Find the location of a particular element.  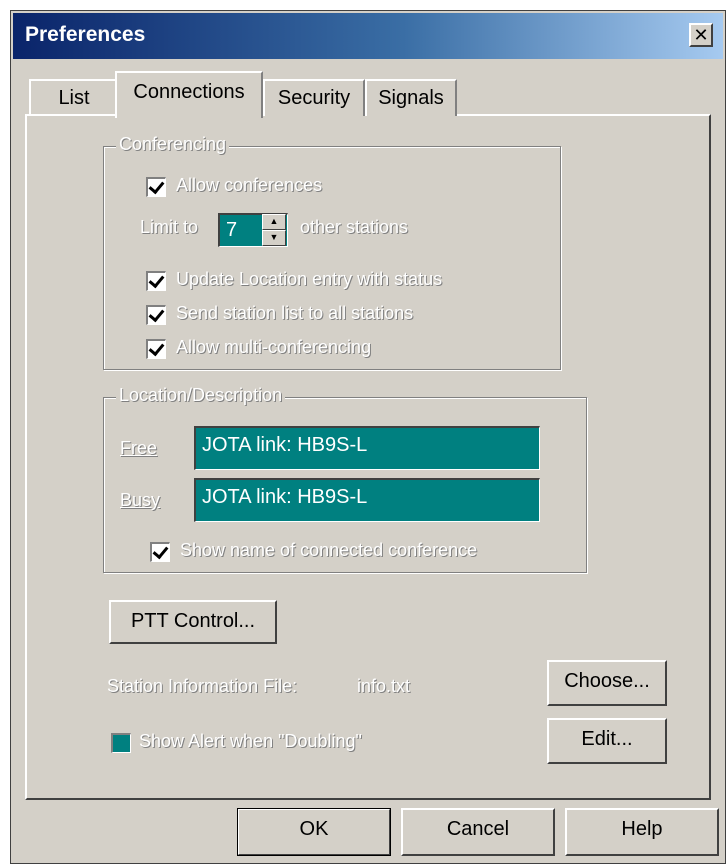

update-location-label: Update Location entry with status is located at coordinates (309, 279).